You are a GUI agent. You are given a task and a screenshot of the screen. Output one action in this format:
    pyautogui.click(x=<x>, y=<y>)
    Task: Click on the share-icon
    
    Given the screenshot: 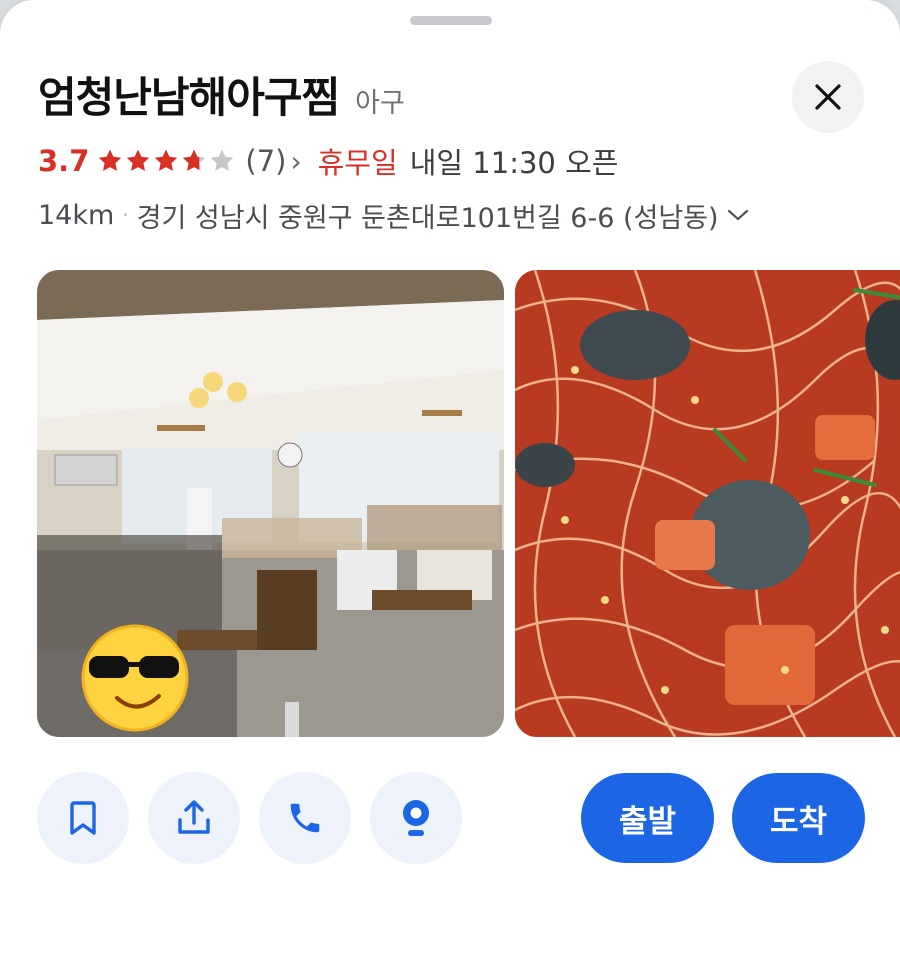 What is the action you would take?
    pyautogui.click(x=194, y=817)
    